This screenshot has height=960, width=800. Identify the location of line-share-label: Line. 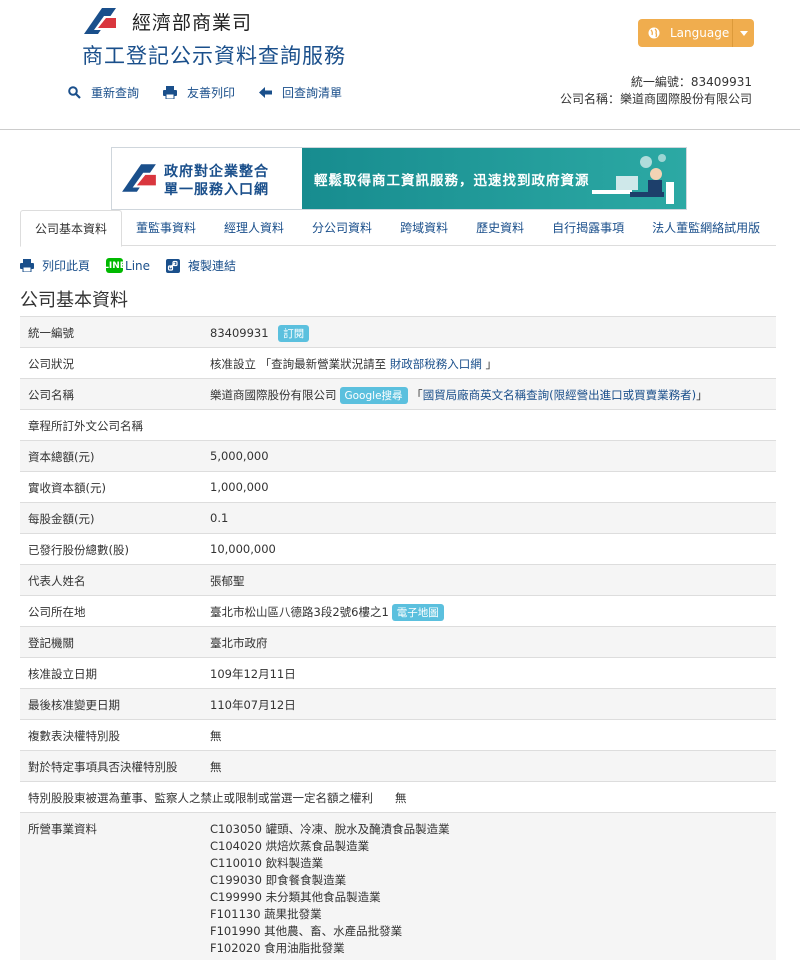
(138, 265).